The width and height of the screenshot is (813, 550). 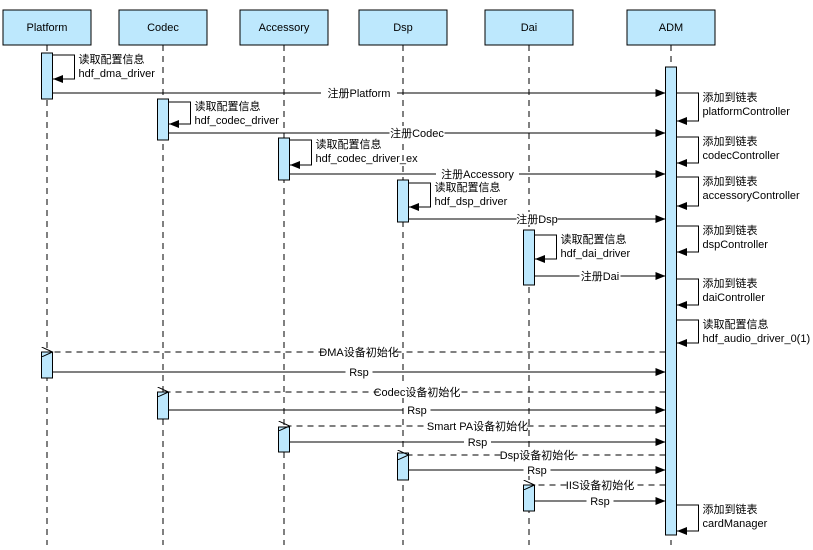 What do you see at coordinates (671, 28) in the screenshot?
I see `participant-label-adm: ADM` at bounding box center [671, 28].